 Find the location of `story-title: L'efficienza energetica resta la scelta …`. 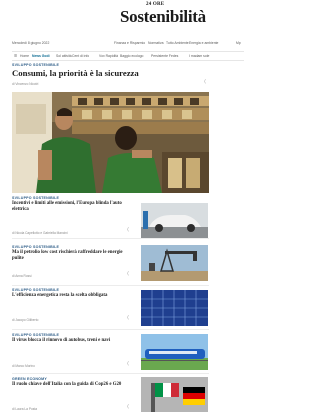

story-title: L'efficienza energetica resta la scelta … is located at coordinates (73, 296).